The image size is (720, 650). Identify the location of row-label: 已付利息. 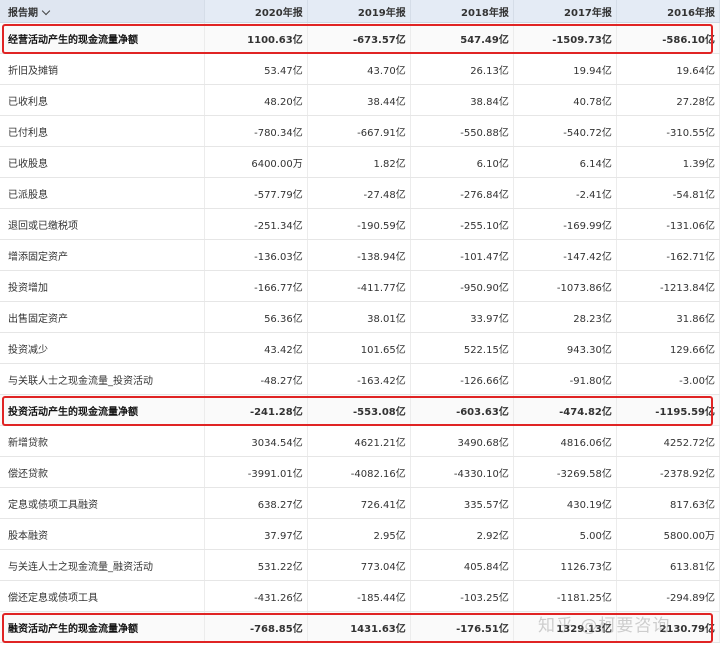
(102, 131).